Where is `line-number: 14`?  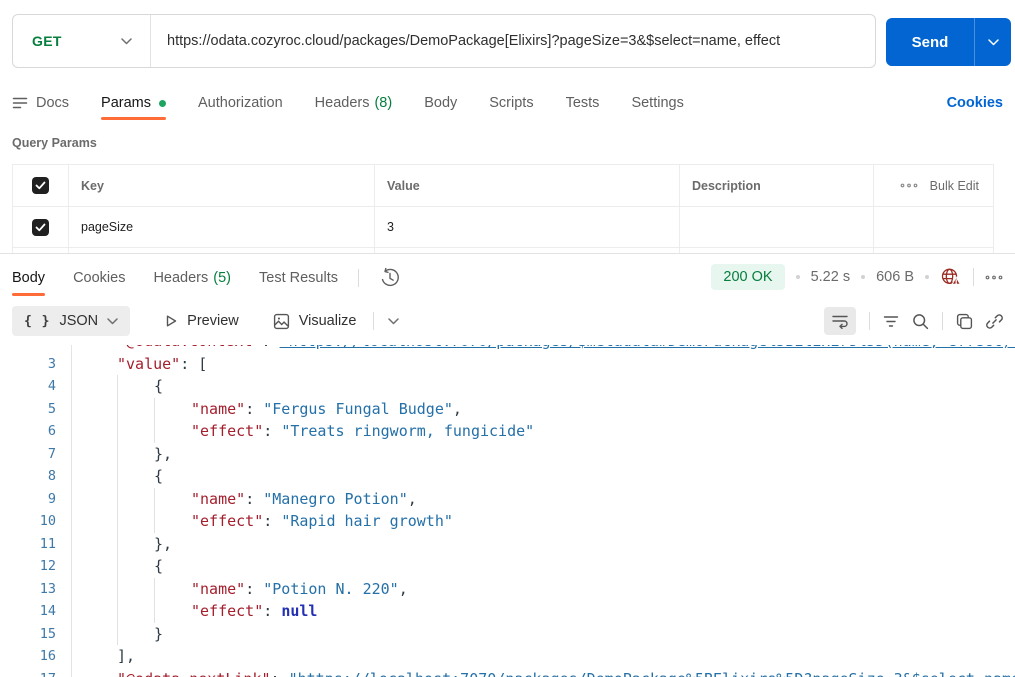 line-number: 14 is located at coordinates (36, 611).